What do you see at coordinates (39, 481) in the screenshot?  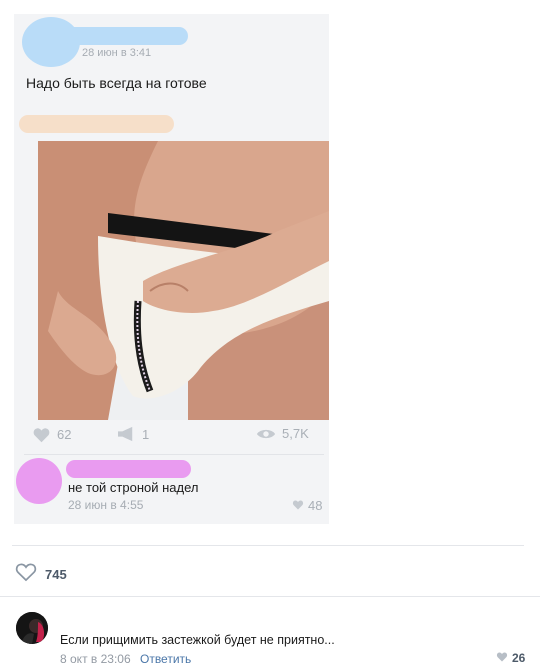 I see `censored-commenter-avatar` at bounding box center [39, 481].